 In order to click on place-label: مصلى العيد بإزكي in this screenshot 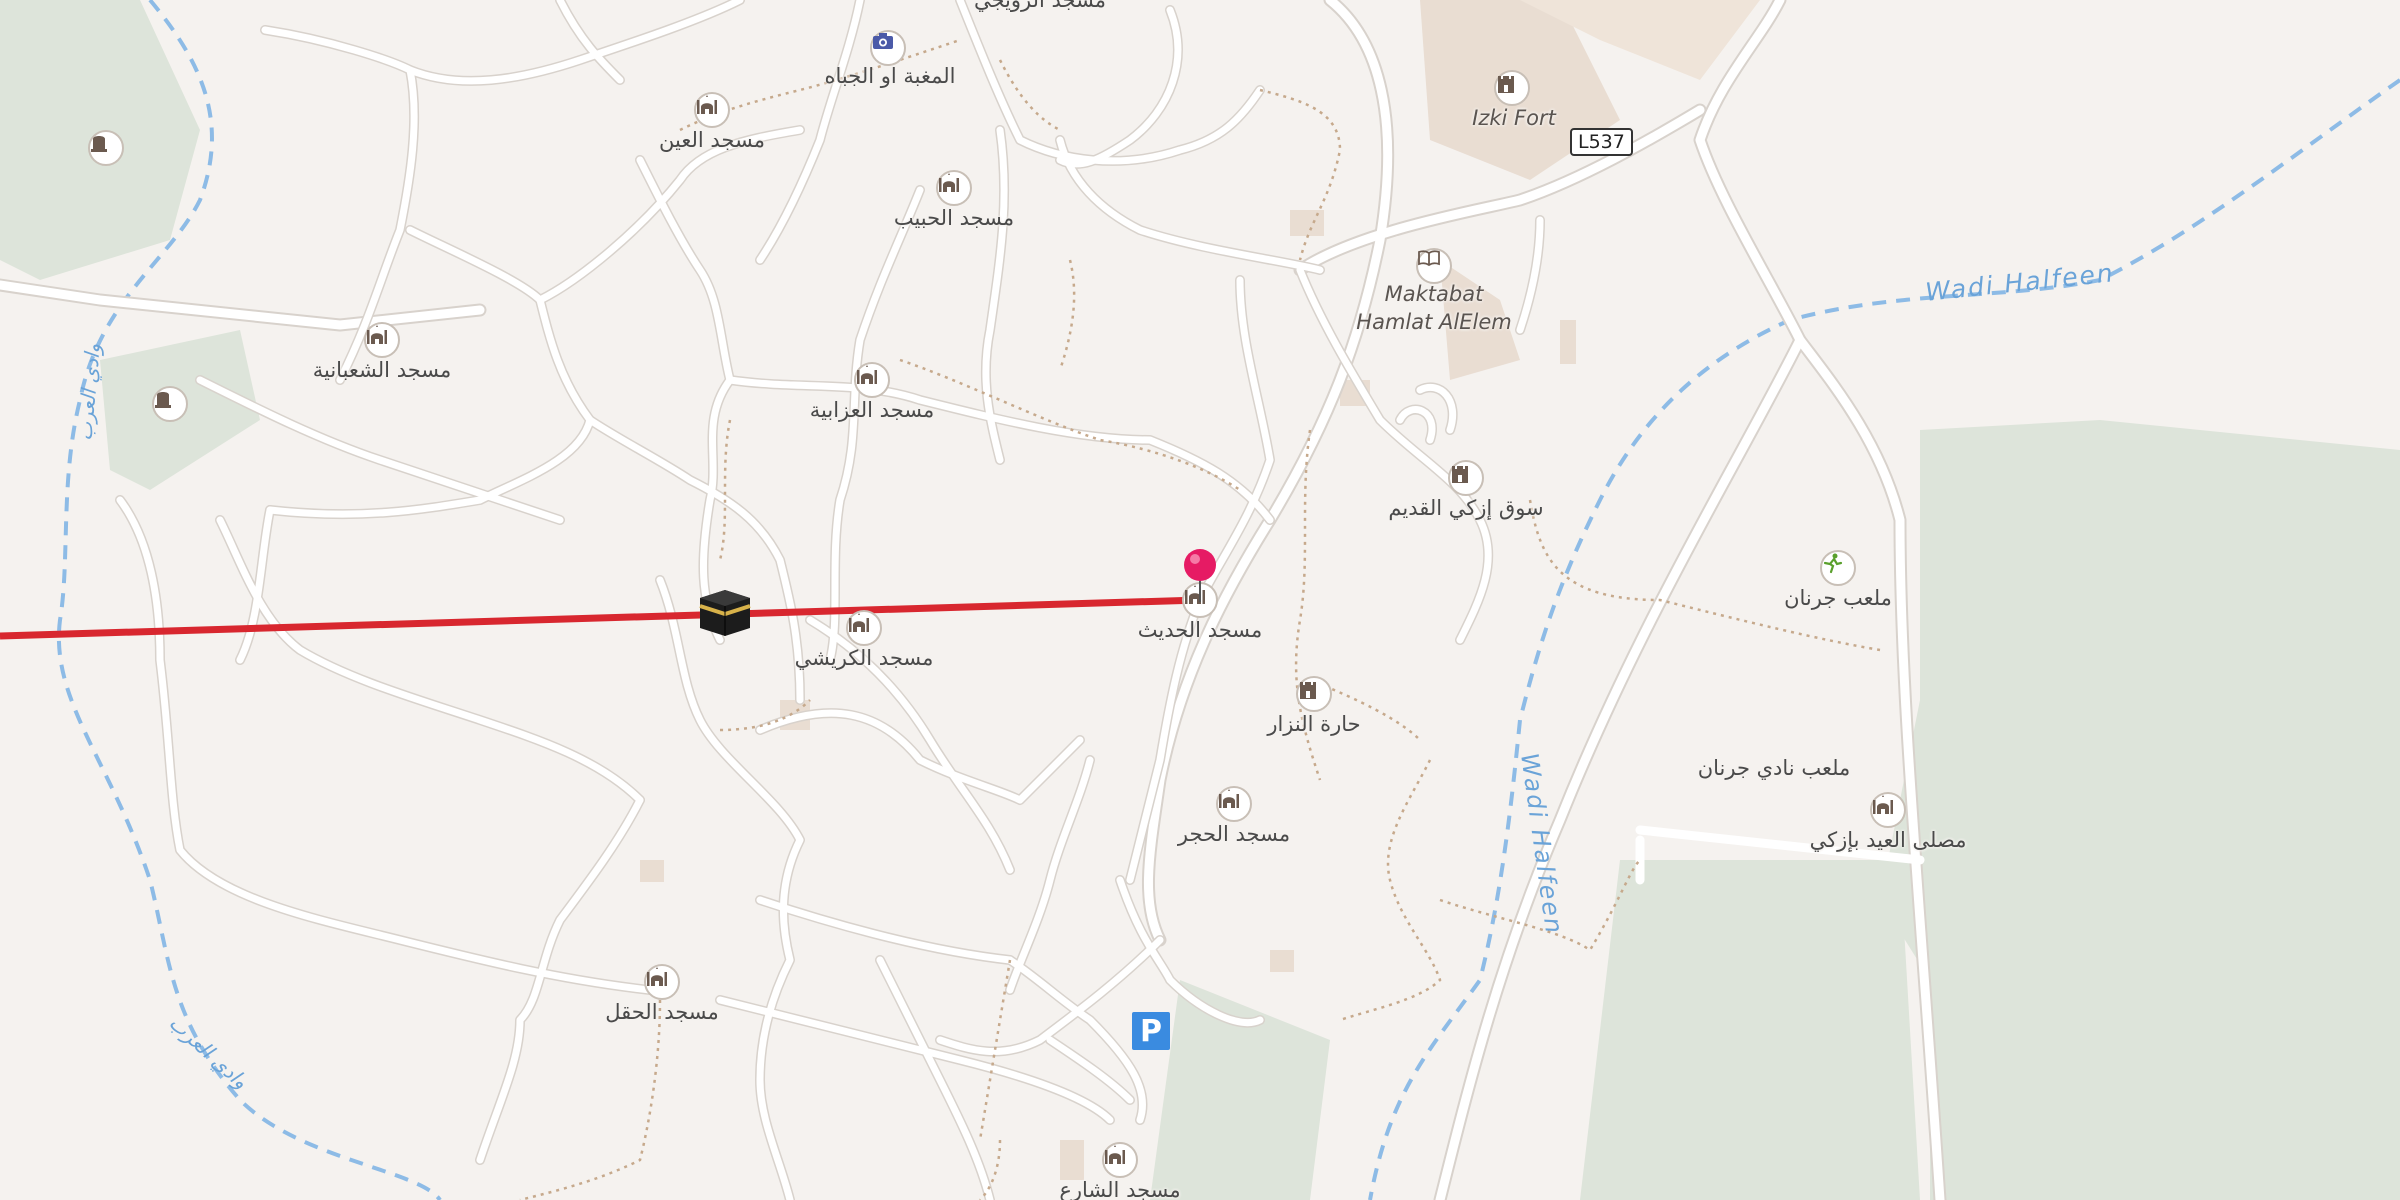, I will do `click(1888, 840)`.